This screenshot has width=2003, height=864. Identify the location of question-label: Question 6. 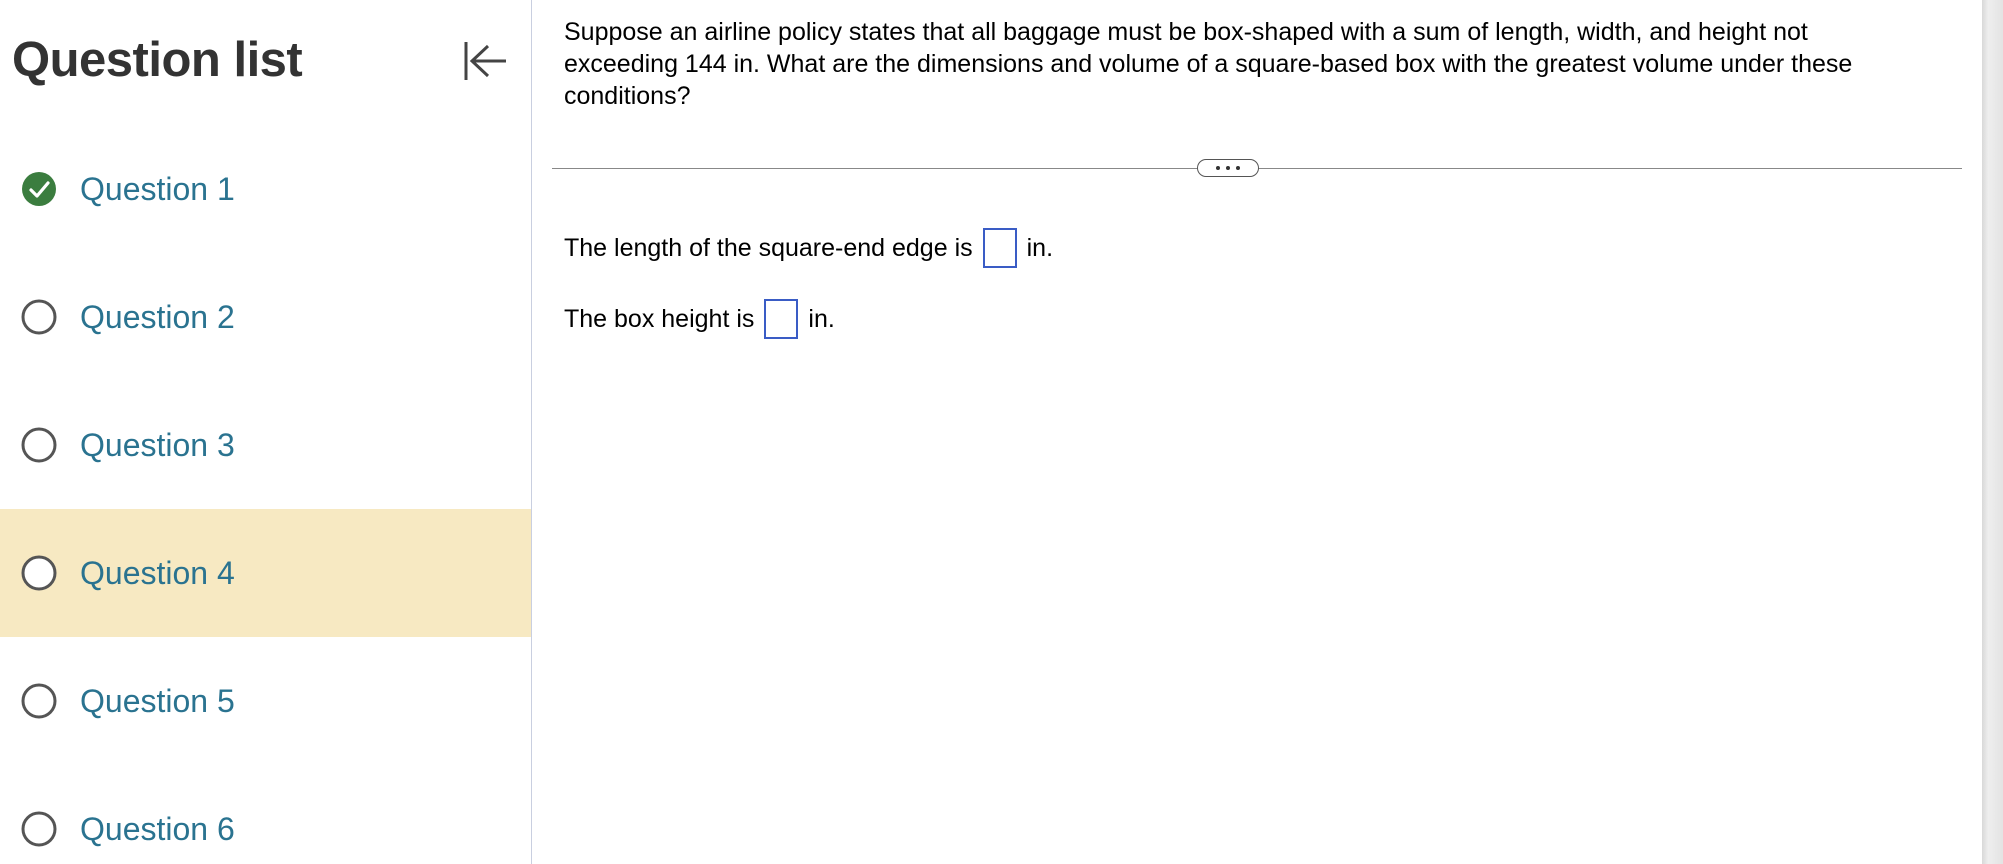
(157, 829).